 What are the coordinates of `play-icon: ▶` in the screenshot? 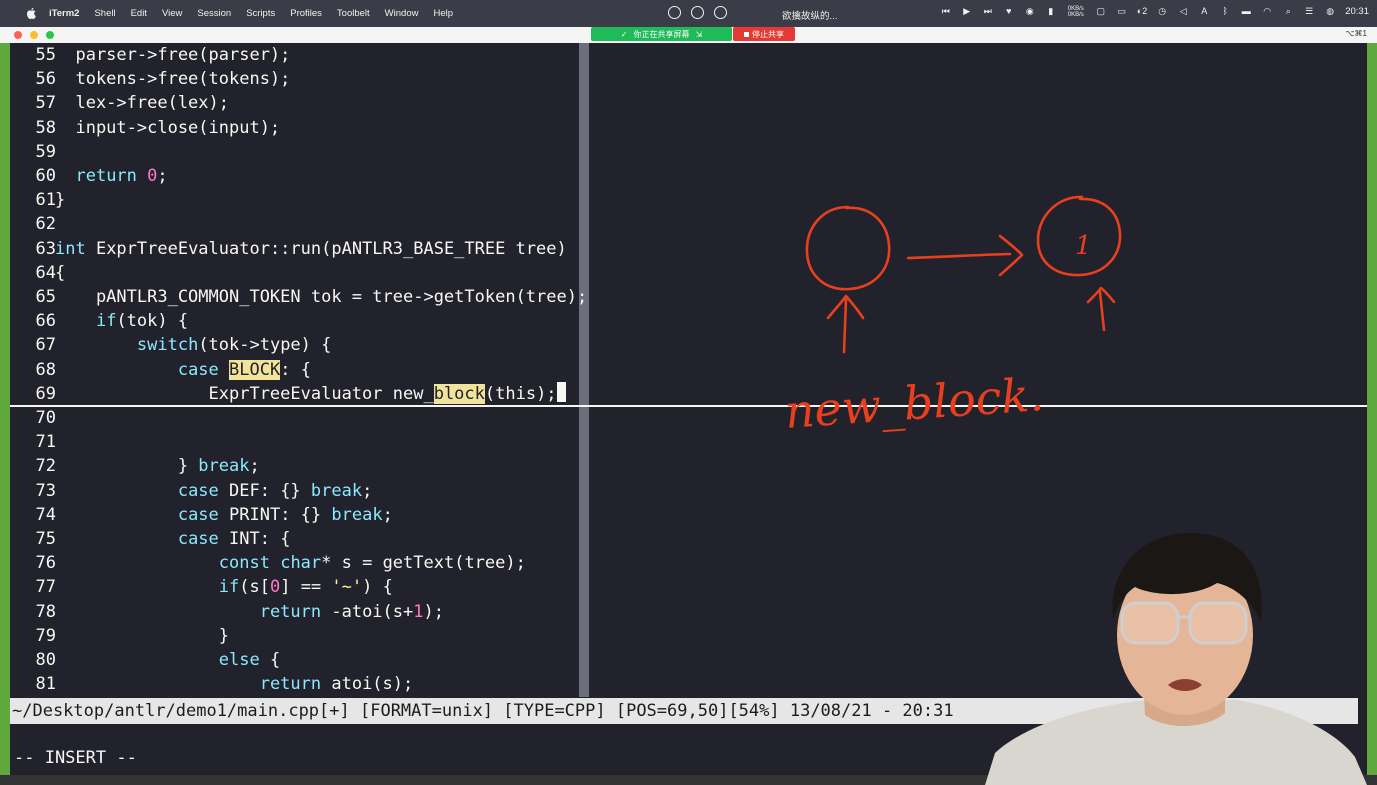 It's located at (967, 11).